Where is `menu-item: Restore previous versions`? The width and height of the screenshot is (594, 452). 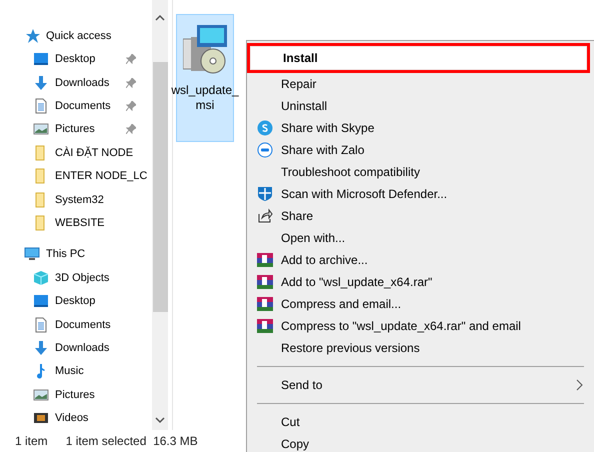 menu-item: Restore previous versions is located at coordinates (420, 348).